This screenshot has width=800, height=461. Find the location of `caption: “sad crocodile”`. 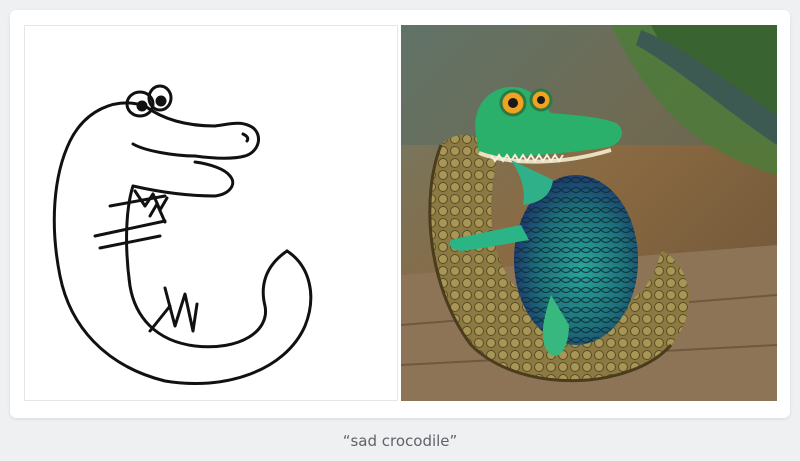

caption: “sad crocodile” is located at coordinates (400, 441).